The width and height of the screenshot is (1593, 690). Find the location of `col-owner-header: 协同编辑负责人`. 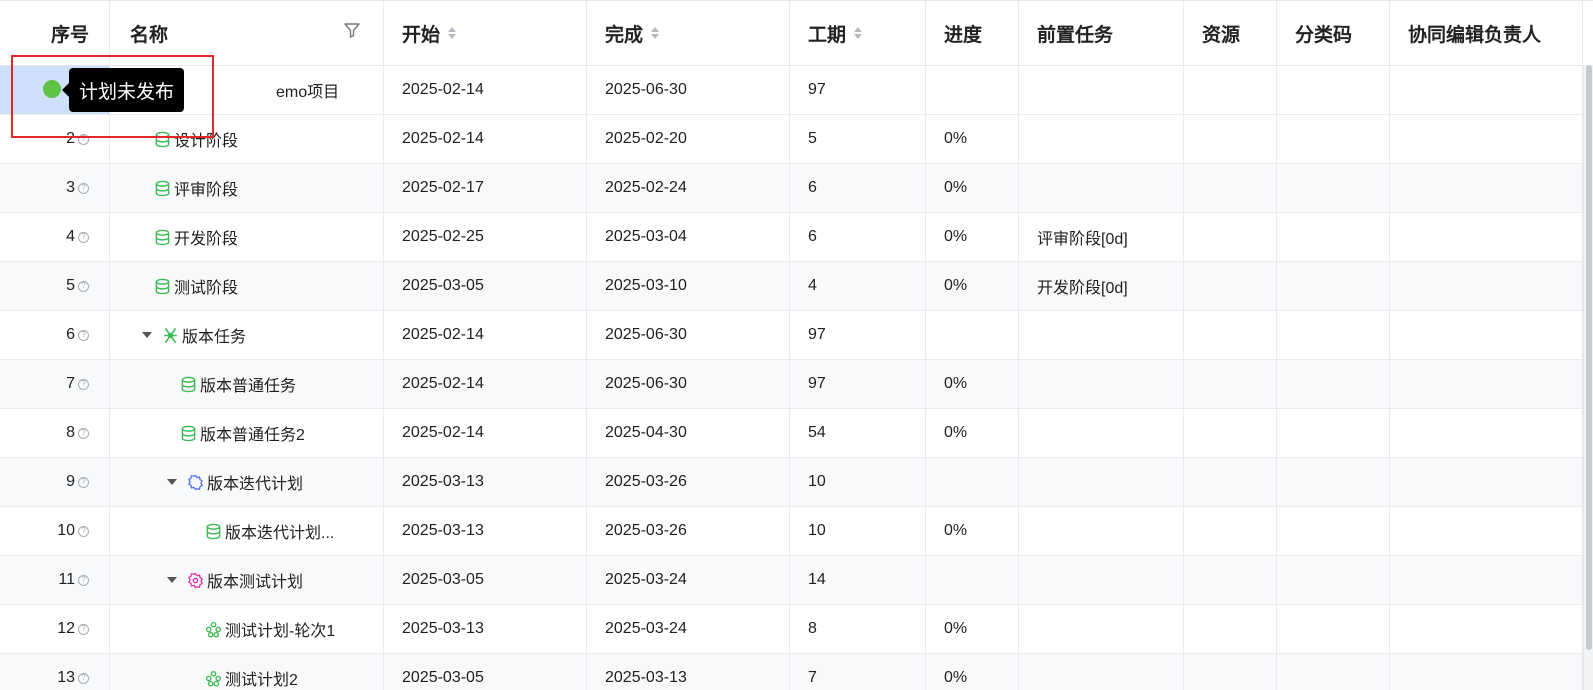

col-owner-header: 协同编辑负责人 is located at coordinates (1486, 33).